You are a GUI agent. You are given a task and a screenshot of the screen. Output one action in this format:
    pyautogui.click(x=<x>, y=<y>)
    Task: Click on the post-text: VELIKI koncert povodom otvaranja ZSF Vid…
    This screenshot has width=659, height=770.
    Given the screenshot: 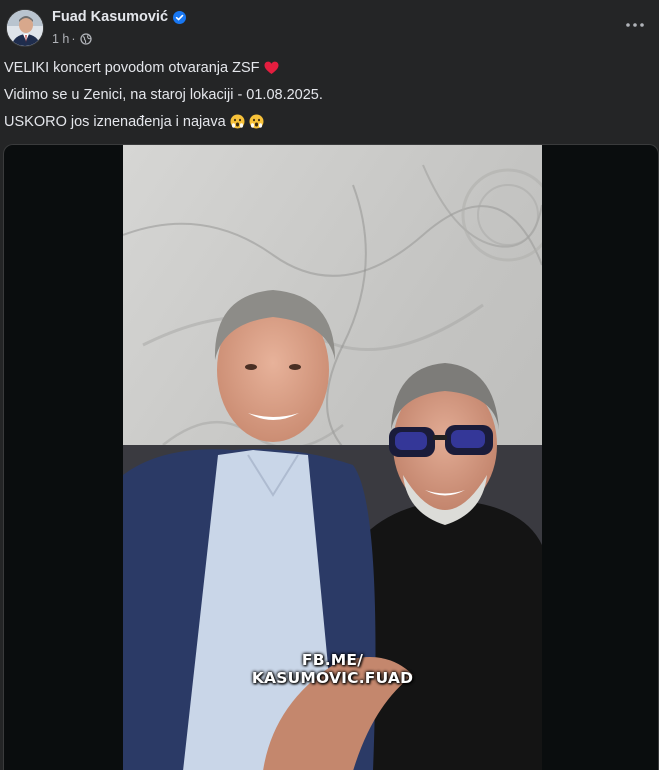 What is the action you would take?
    pyautogui.click(x=324, y=100)
    